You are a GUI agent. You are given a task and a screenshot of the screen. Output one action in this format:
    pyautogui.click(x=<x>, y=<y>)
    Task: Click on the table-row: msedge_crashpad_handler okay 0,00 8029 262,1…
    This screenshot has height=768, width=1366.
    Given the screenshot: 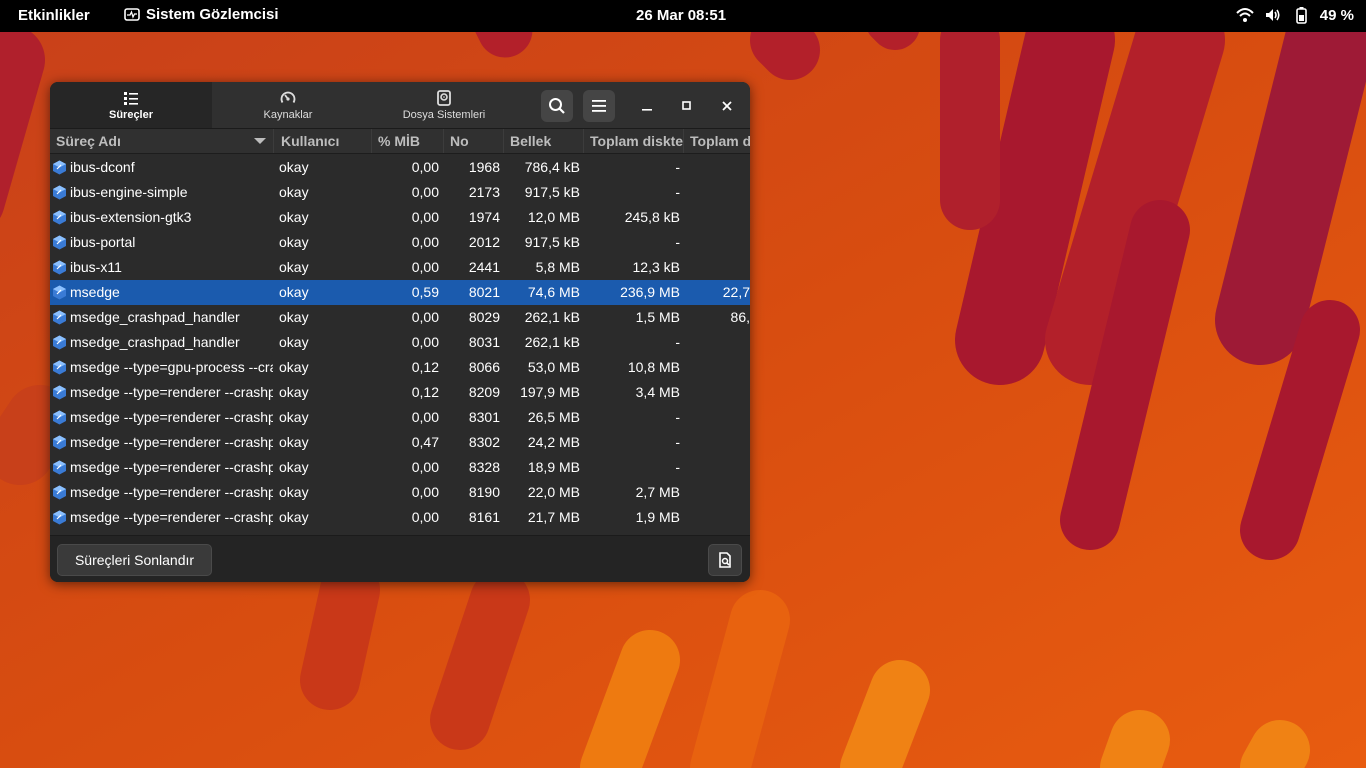 What is the action you would take?
    pyautogui.click(x=400, y=317)
    